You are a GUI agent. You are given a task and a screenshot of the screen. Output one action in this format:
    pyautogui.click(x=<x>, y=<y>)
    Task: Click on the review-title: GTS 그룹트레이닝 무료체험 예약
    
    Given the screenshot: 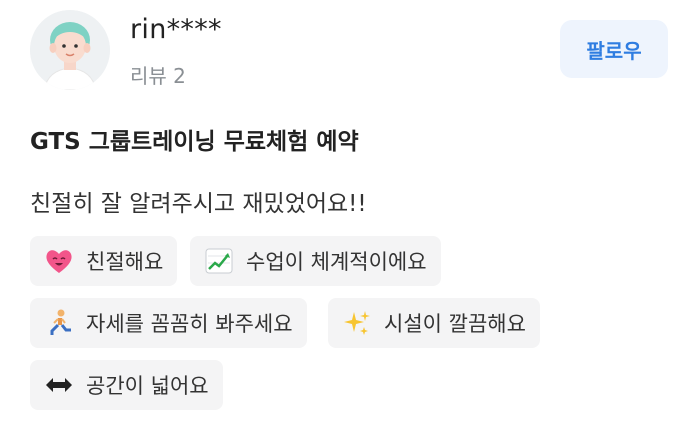 What is the action you would take?
    pyautogui.click(x=194, y=142)
    